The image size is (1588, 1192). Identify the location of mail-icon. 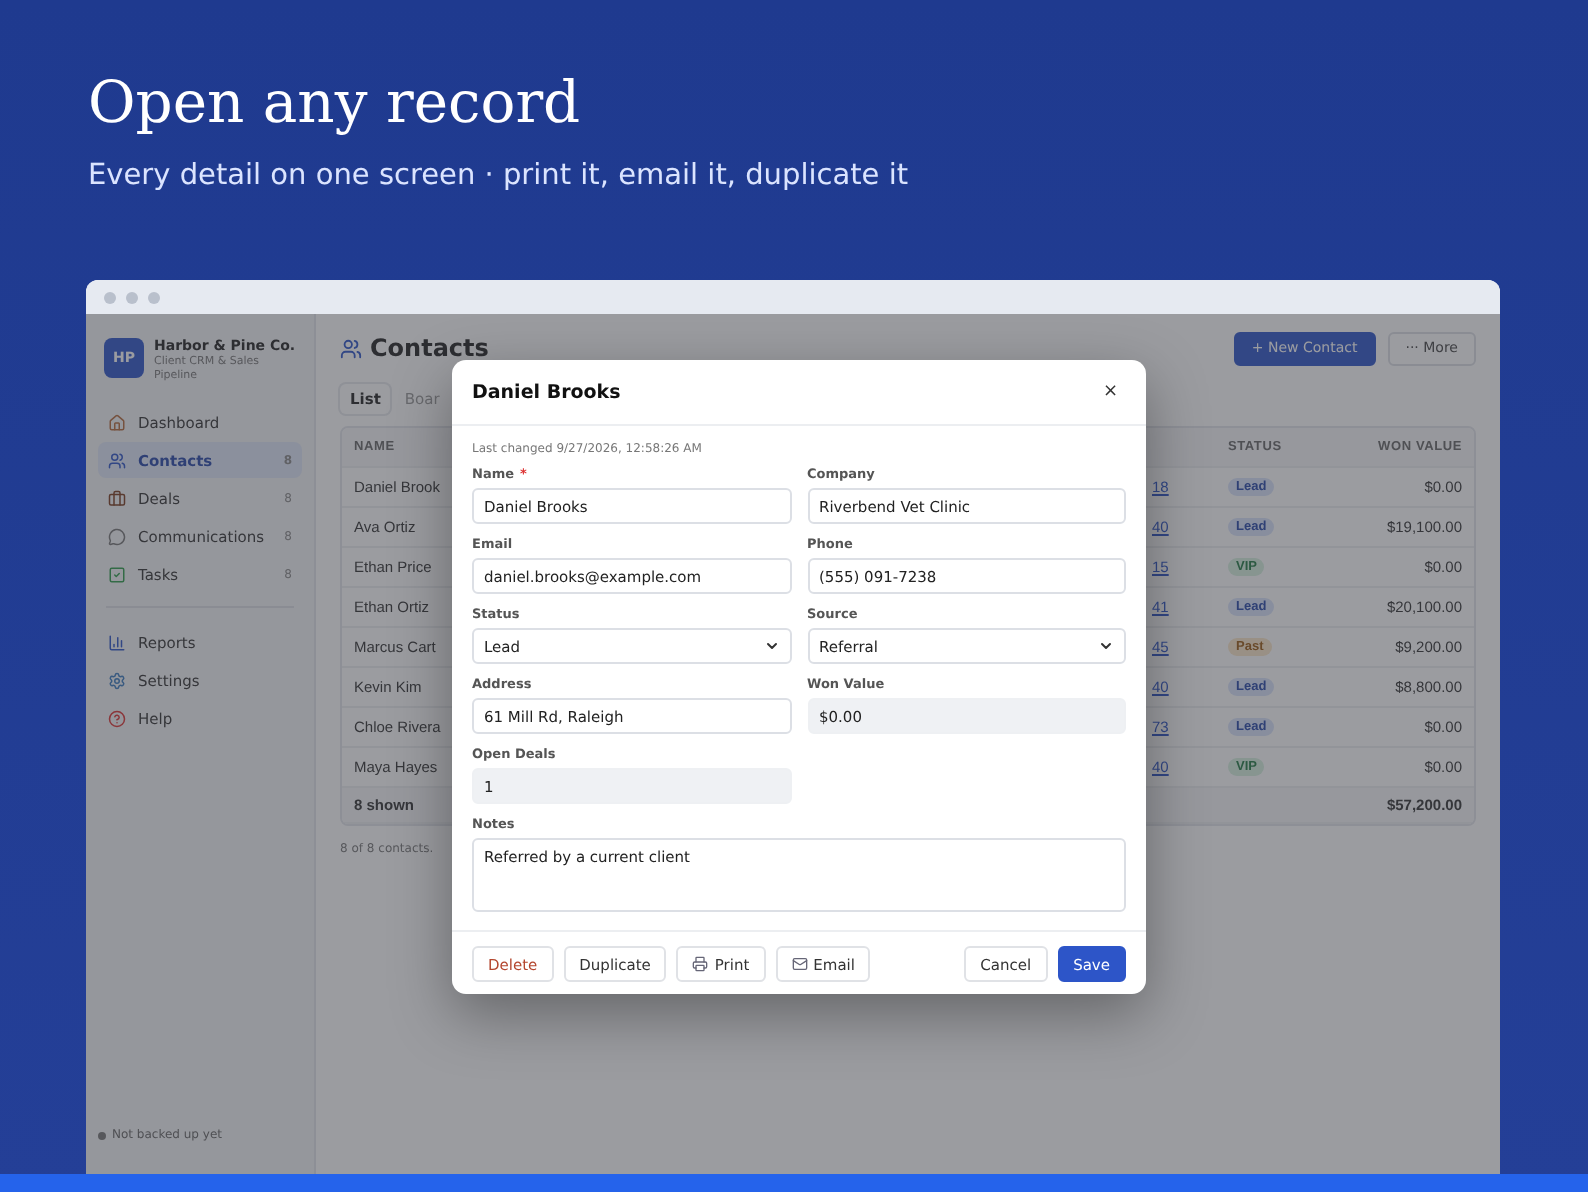
(799, 964).